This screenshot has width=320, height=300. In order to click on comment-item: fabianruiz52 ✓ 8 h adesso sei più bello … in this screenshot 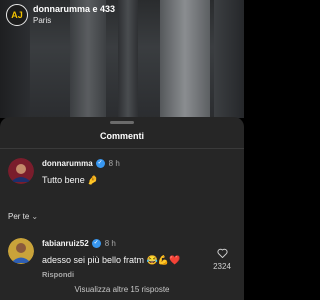, I will do `click(94, 258)`.